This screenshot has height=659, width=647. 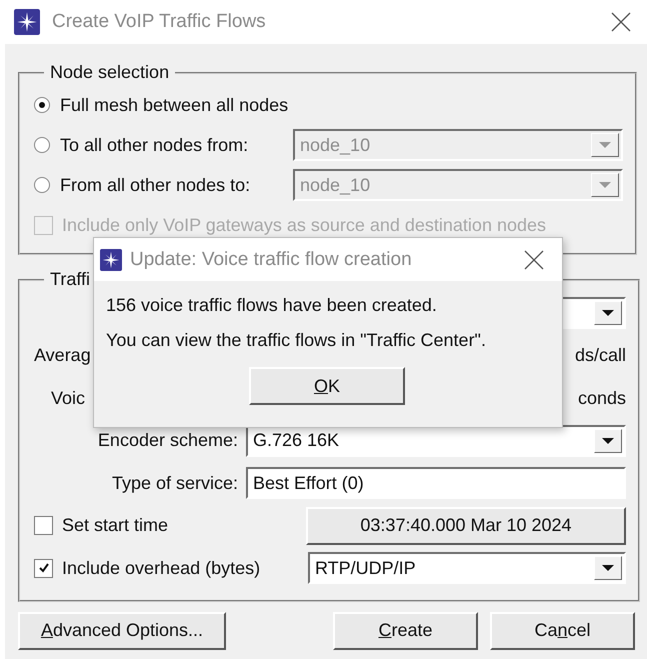 What do you see at coordinates (155, 185) in the screenshot?
I see `radio-label: From all other nodes to:` at bounding box center [155, 185].